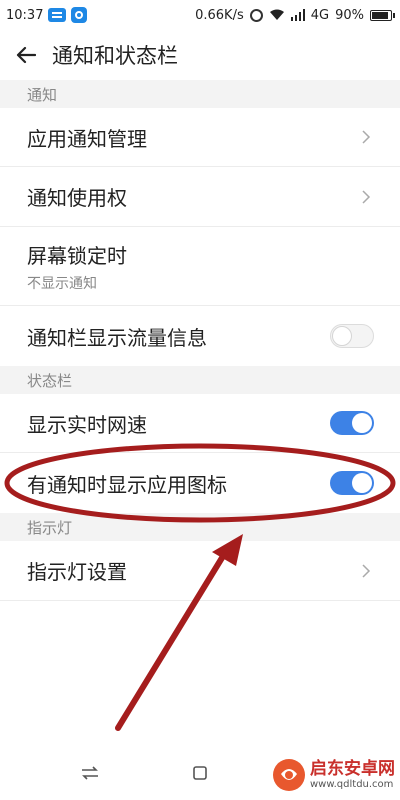 This screenshot has height=800, width=400. Describe the element at coordinates (200, 527) in the screenshot. I see `section-header-indicator: 指示灯` at that location.